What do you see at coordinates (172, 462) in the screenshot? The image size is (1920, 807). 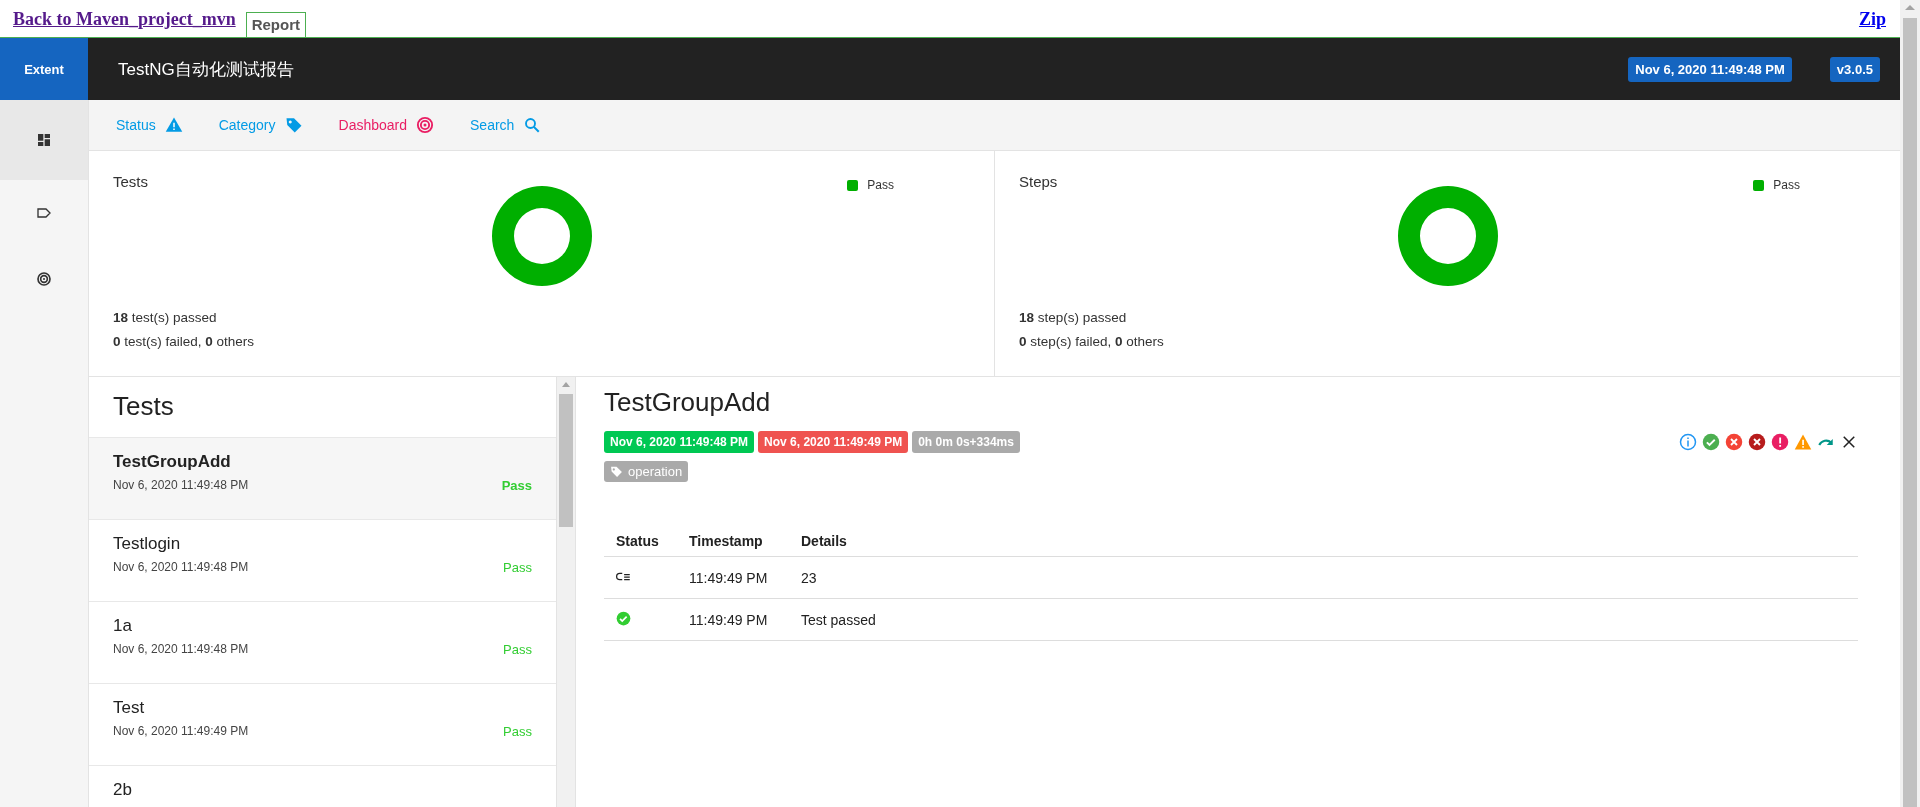 I see `test-name: TestGroupAdd` at bounding box center [172, 462].